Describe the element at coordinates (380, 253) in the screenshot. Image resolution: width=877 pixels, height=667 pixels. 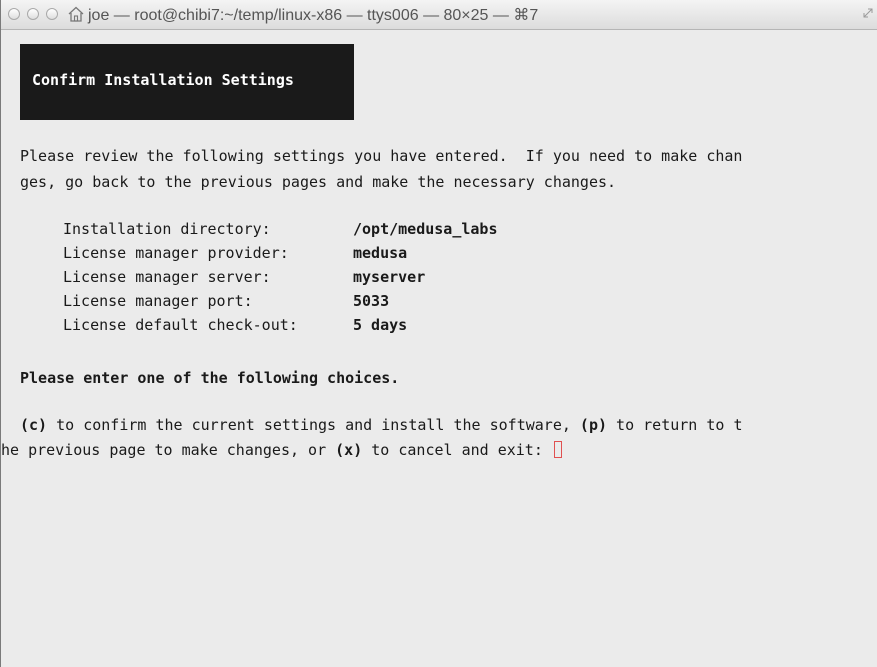
I see `setting-value-provider: medusa` at that location.